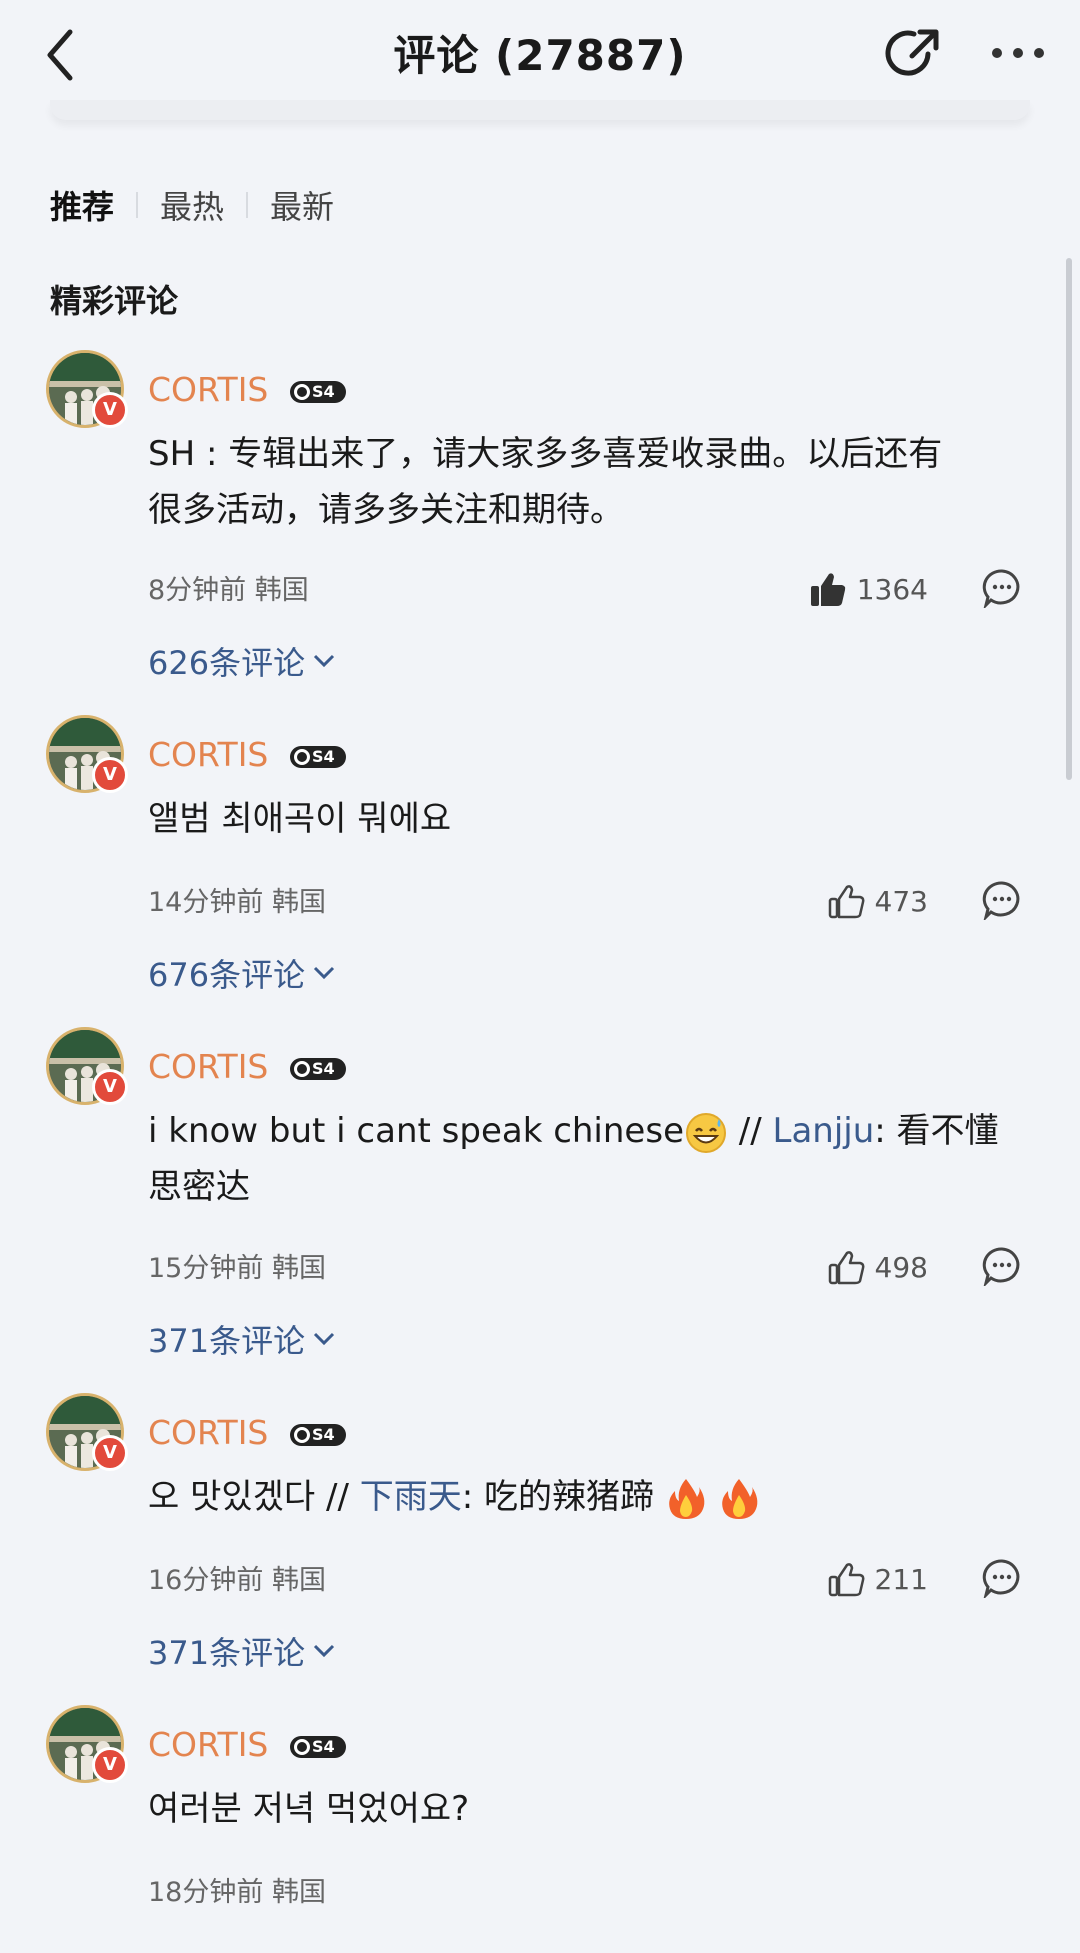 This screenshot has height=1953, width=1080. Describe the element at coordinates (892, 589) in the screenshot. I see `like-count: 1364` at that location.